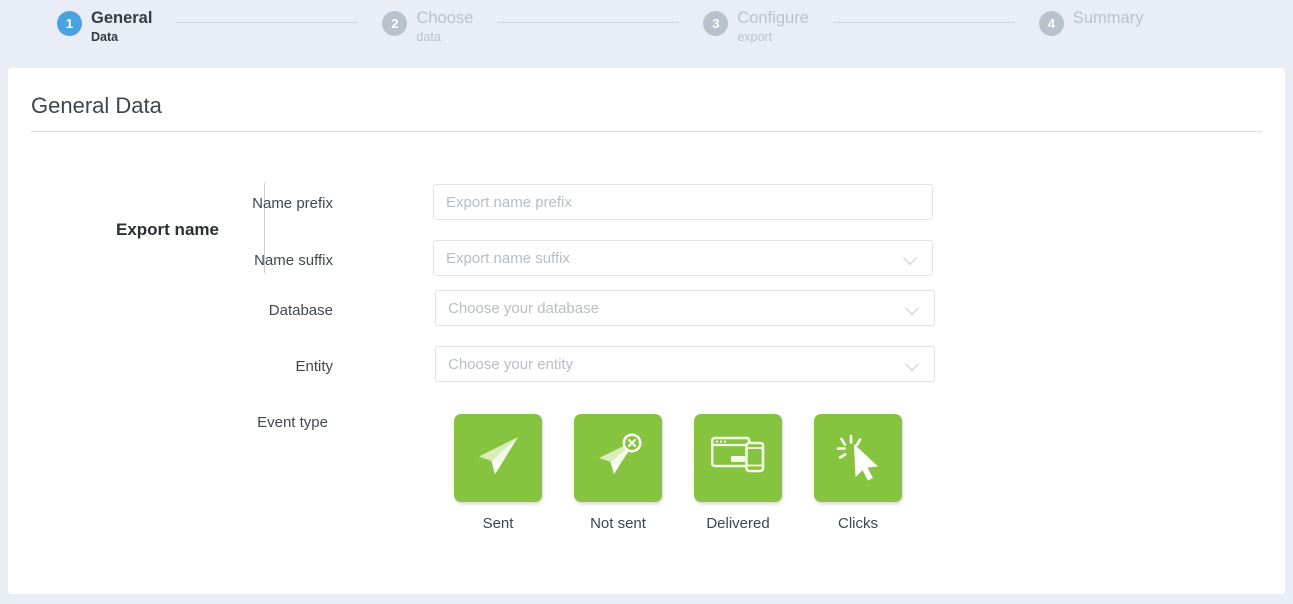 This screenshot has width=1293, height=604. Describe the element at coordinates (69, 23) in the screenshot. I see `step-1-number: 1` at that location.